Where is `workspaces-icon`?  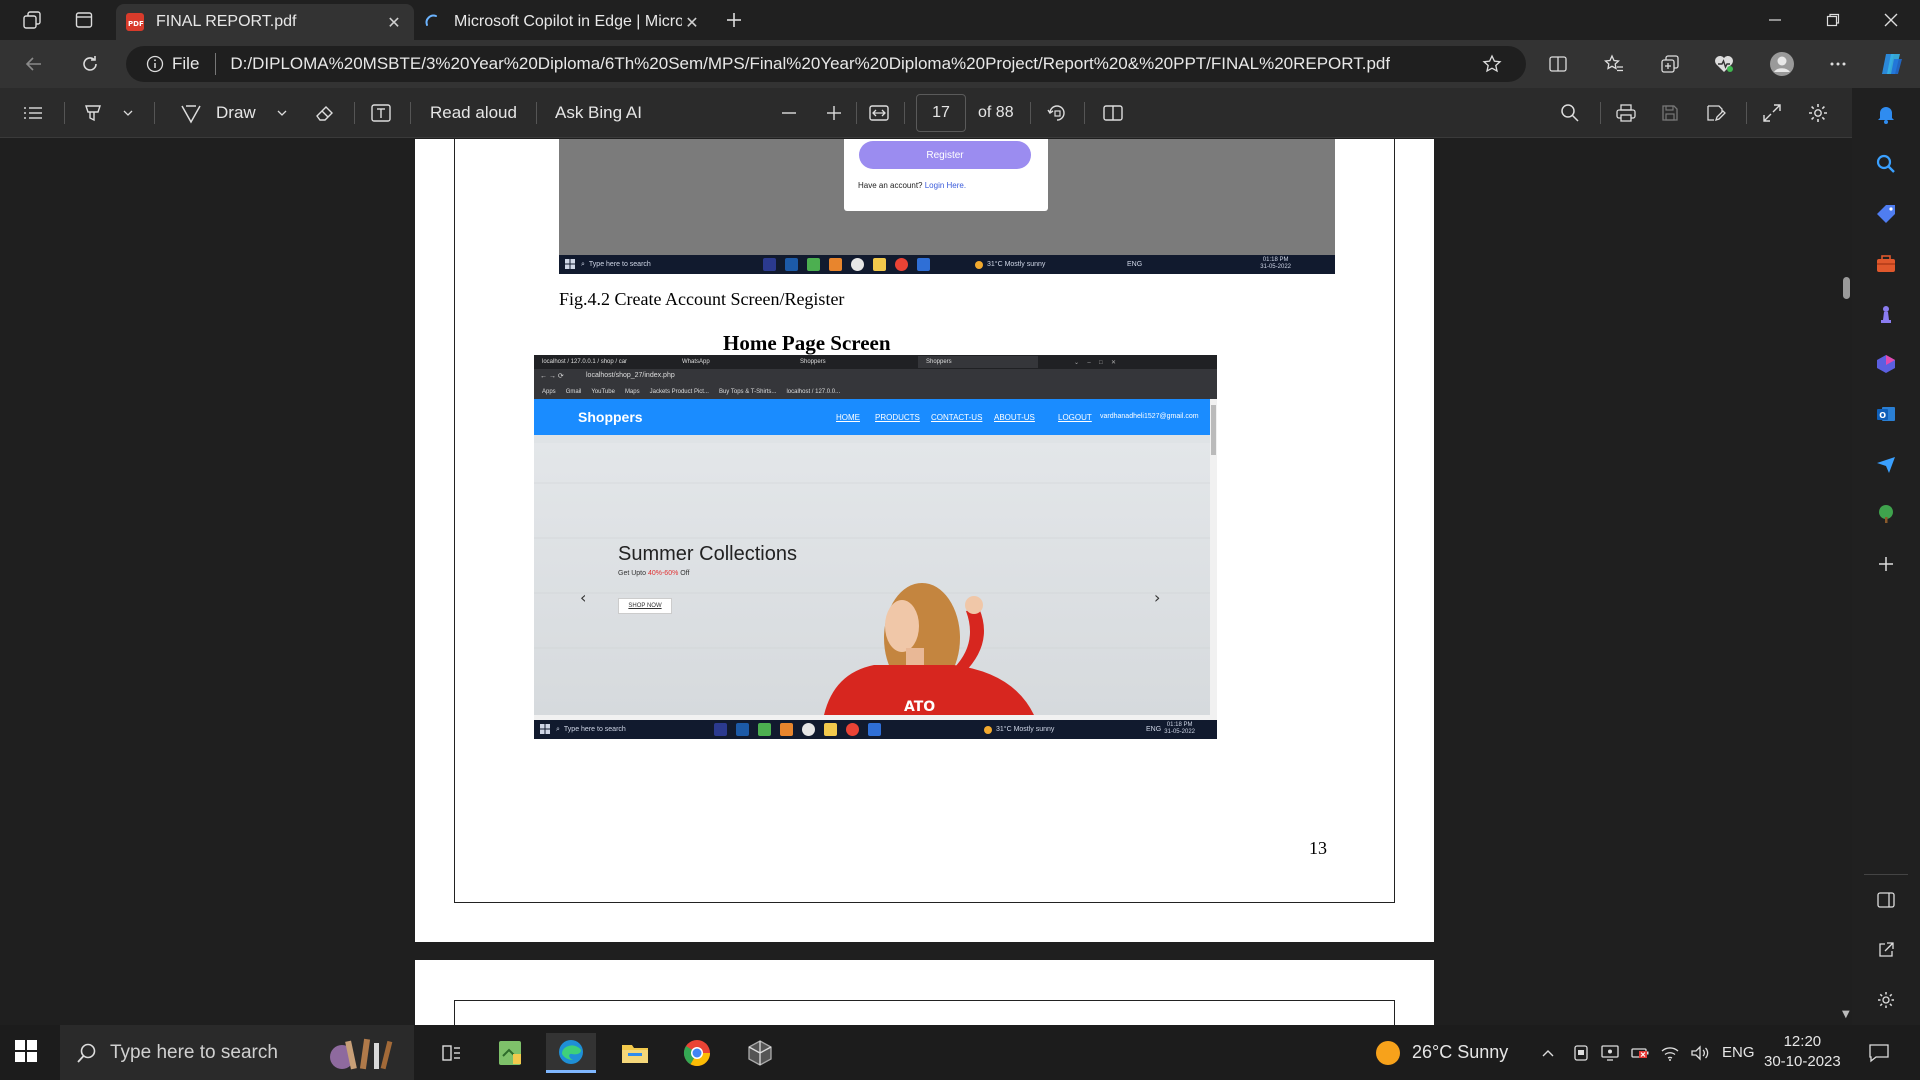 workspaces-icon is located at coordinates (32, 20).